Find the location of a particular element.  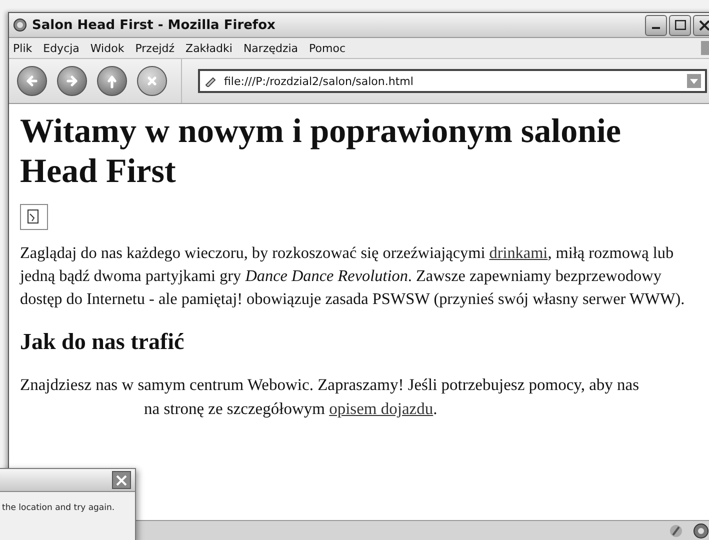

maximize-button is located at coordinates (680, 25).